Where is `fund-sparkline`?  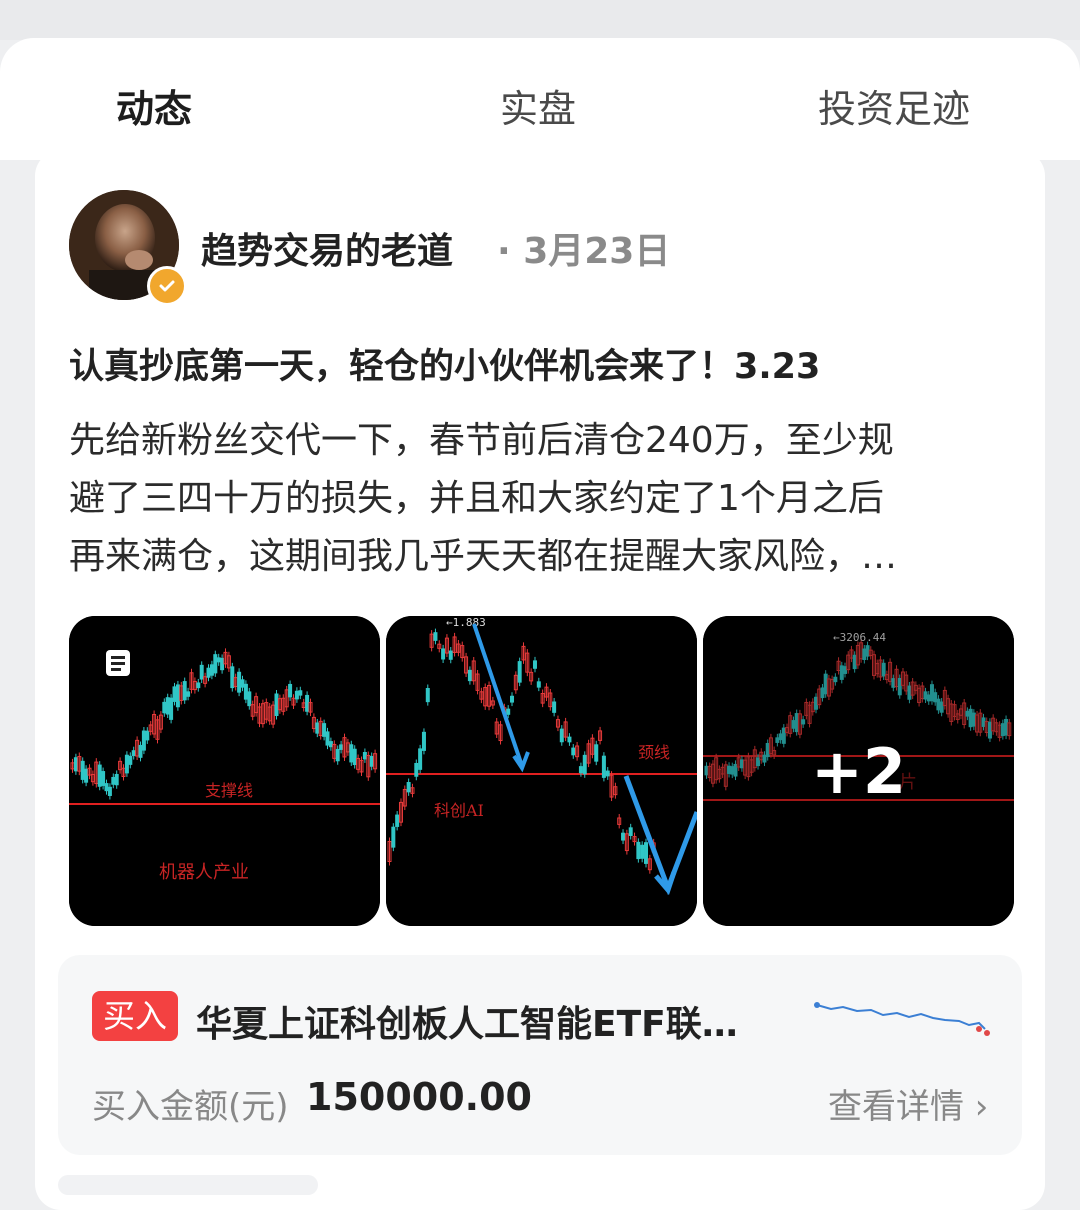
fund-sparkline is located at coordinates (902, 1019).